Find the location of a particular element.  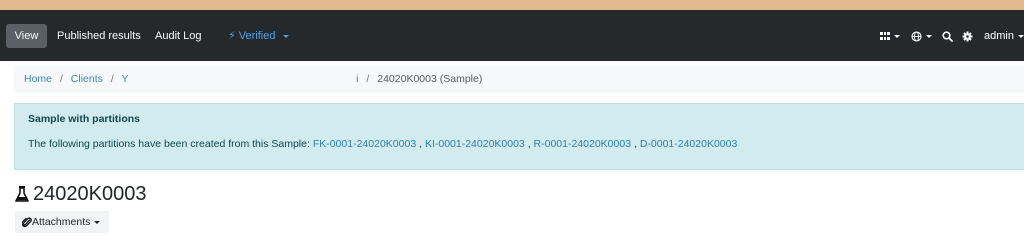

settings-button is located at coordinates (967, 36).